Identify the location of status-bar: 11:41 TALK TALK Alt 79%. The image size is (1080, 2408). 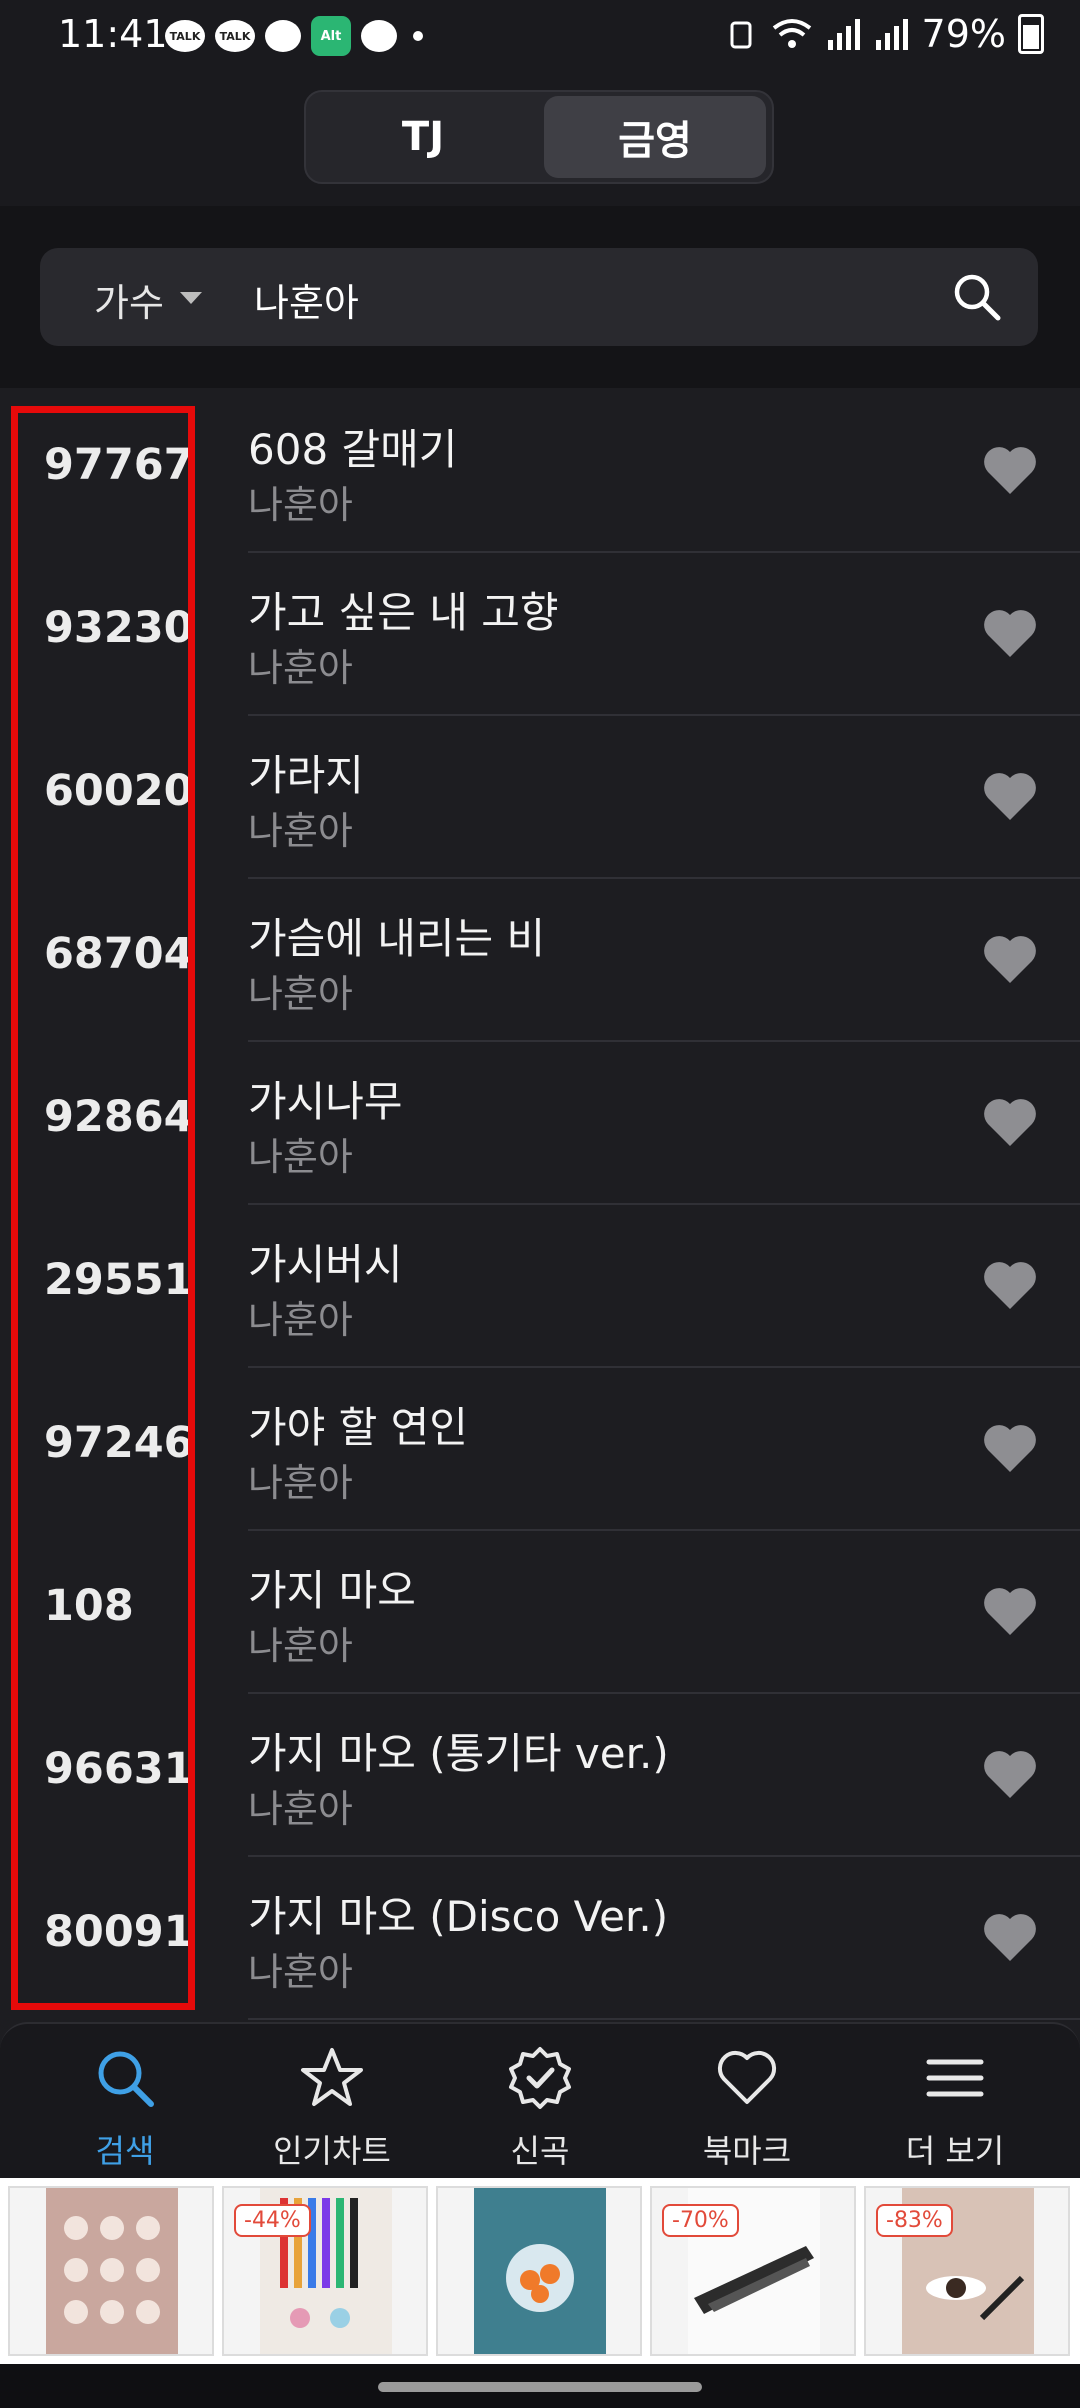
(540, 36).